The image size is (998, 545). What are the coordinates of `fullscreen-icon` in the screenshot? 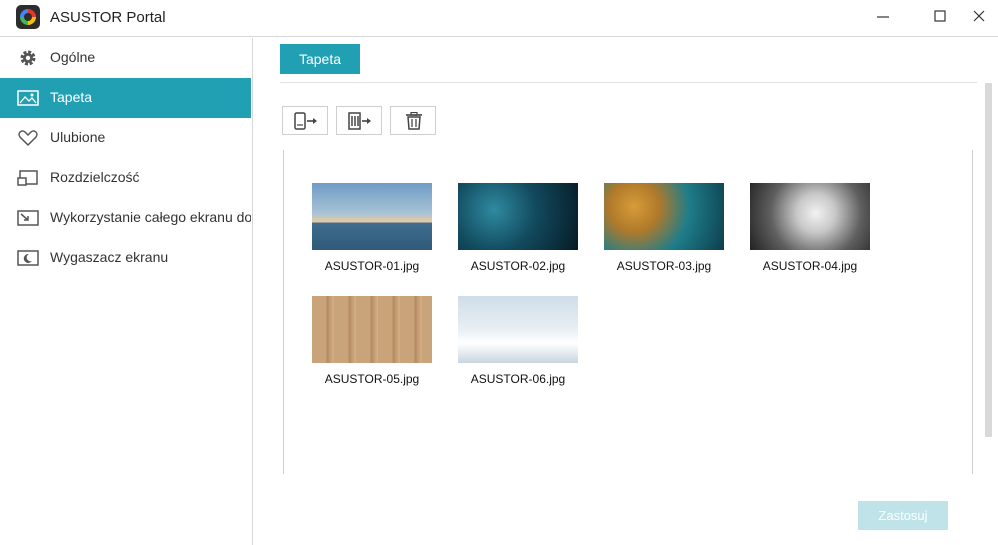 It's located at (28, 218).